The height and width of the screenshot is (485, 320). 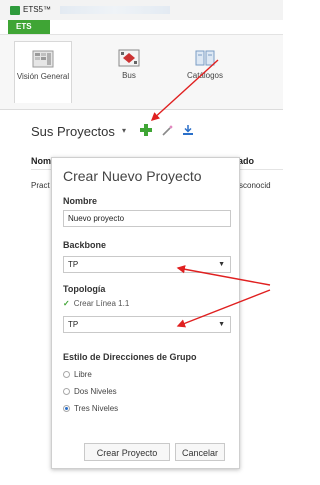 I want to click on catalog-label: Catálogos, so click(x=205, y=75).